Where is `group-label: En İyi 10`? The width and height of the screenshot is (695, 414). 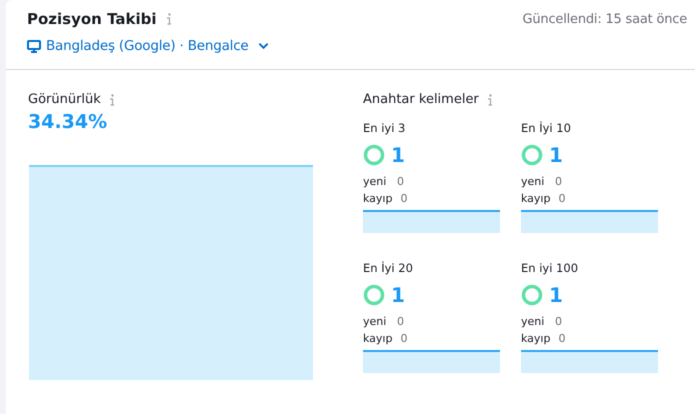
group-label: En İyi 10 is located at coordinates (546, 128).